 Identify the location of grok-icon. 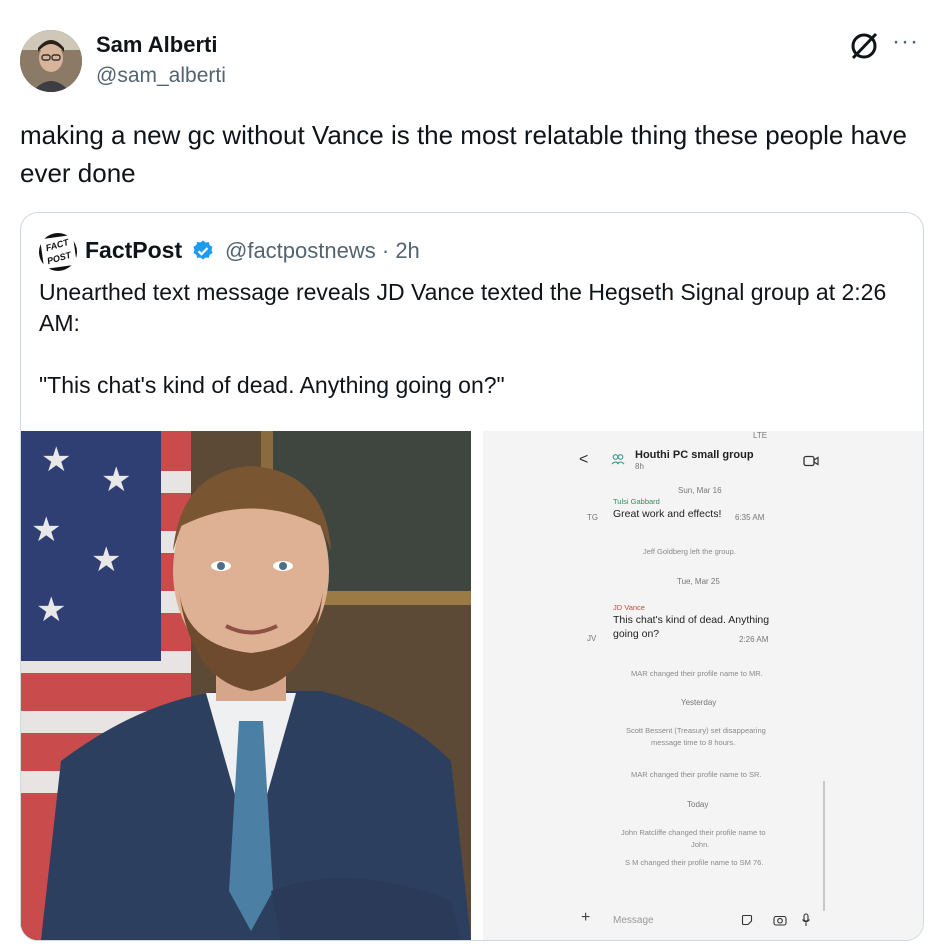
(864, 46).